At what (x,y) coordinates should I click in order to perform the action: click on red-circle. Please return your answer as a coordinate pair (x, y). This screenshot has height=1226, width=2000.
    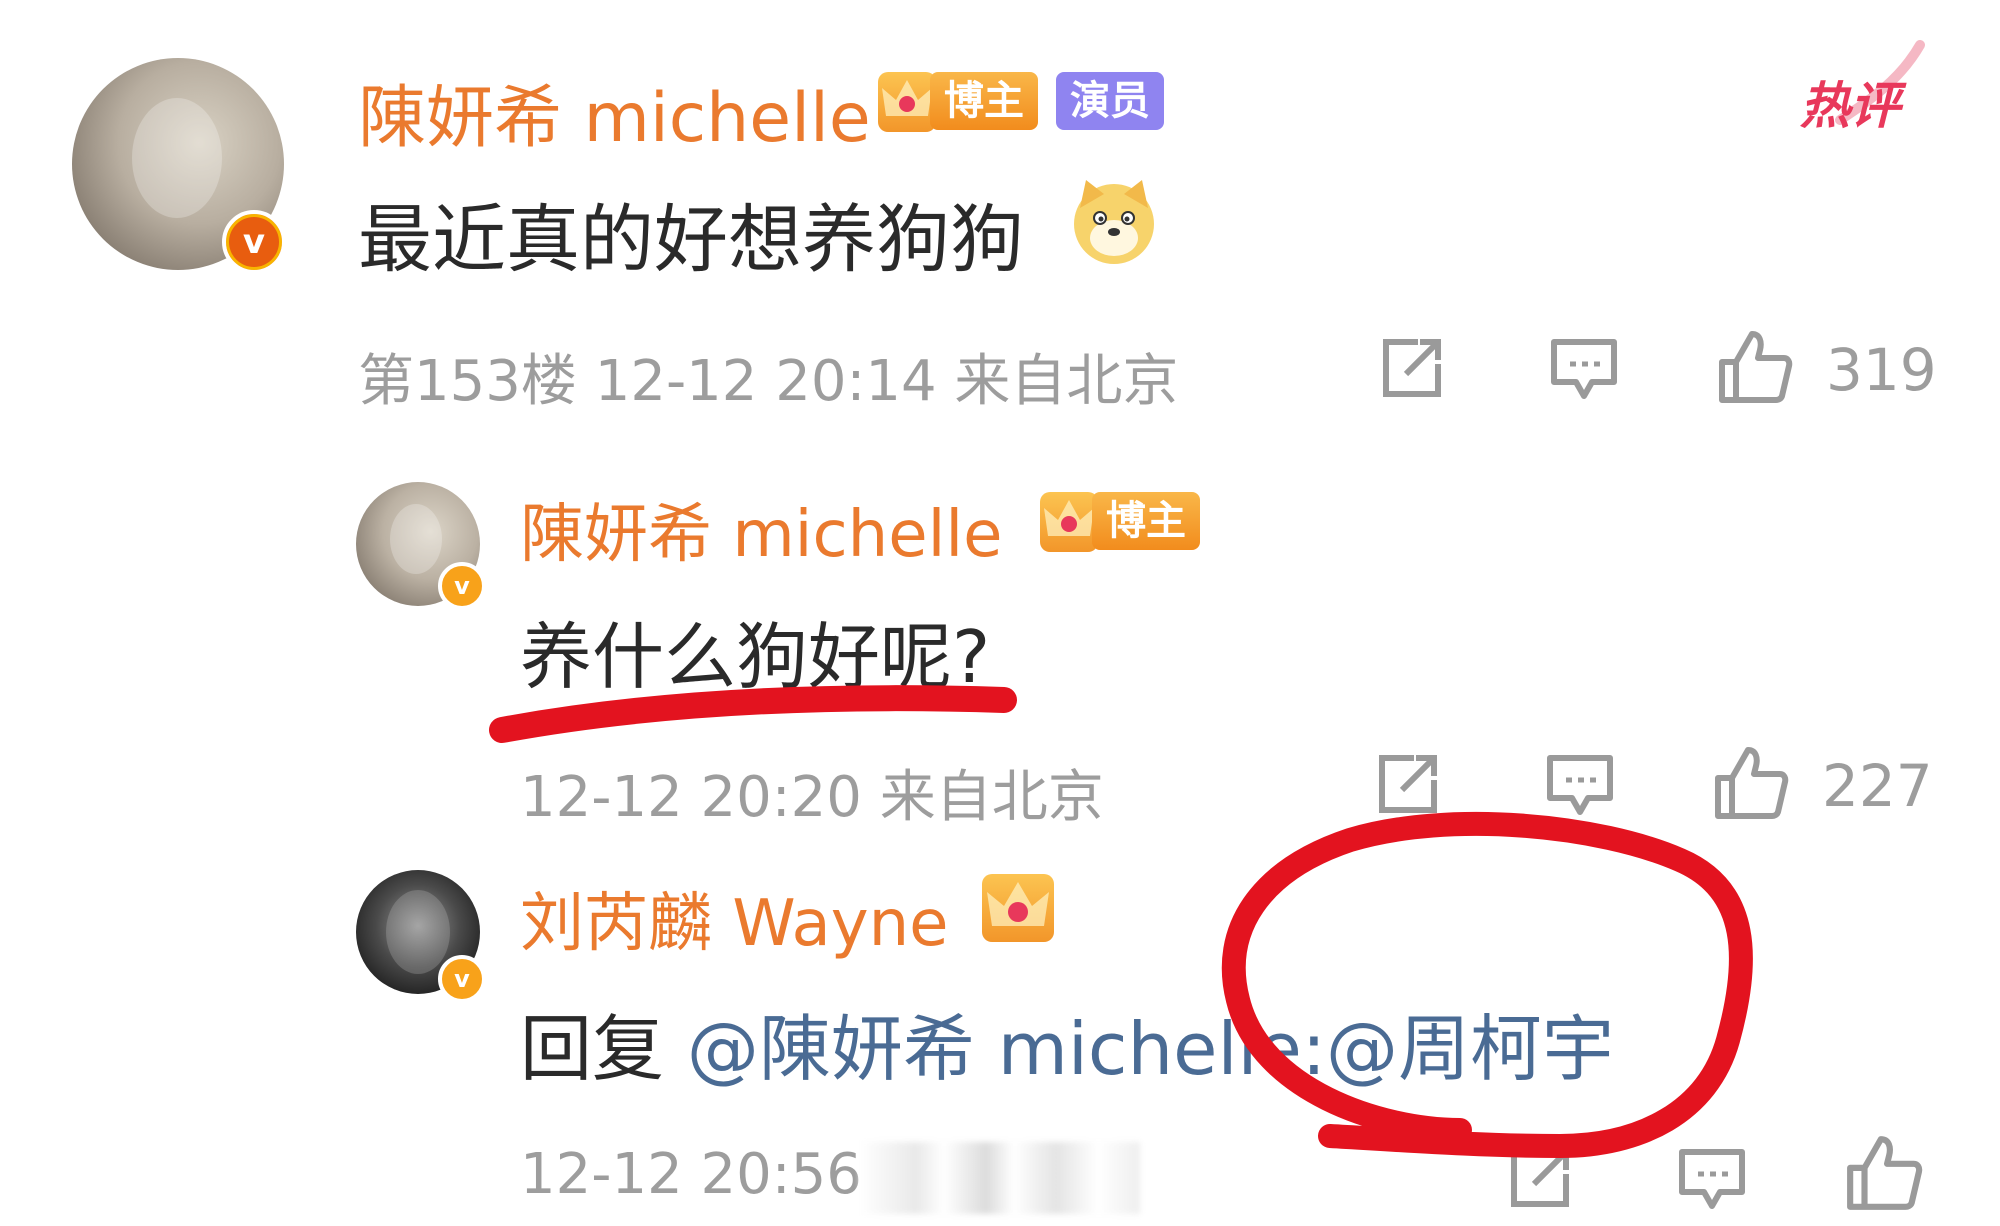
    Looking at the image, I should click on (1487, 984).